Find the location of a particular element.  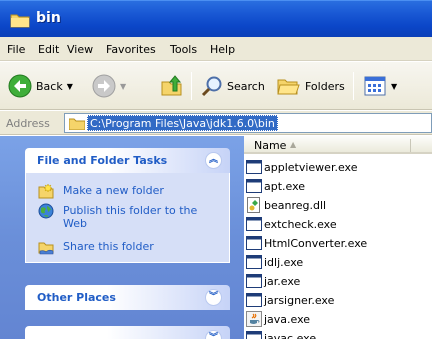

file-item: beanreg.dll is located at coordinates (286, 205).